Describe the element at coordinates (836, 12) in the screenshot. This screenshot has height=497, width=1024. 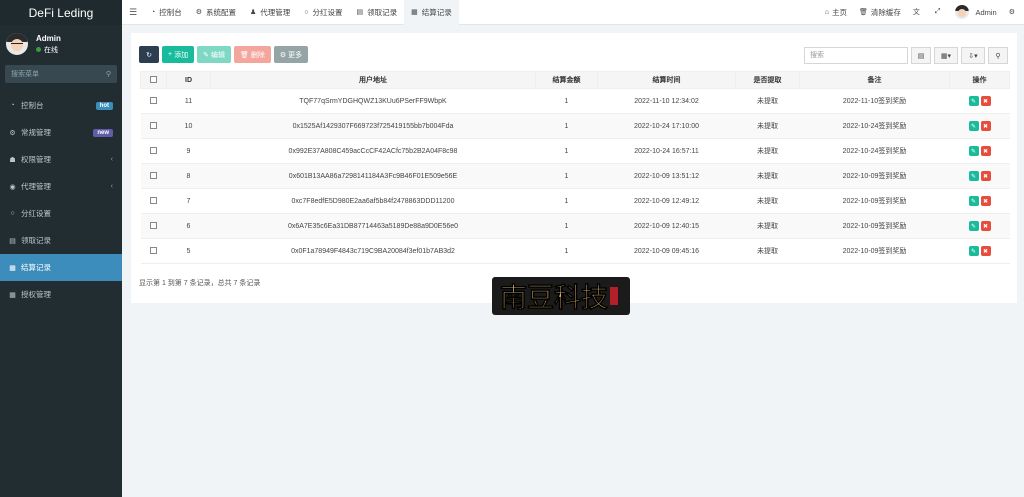
I see `home-link: ⌂ 主页` at that location.